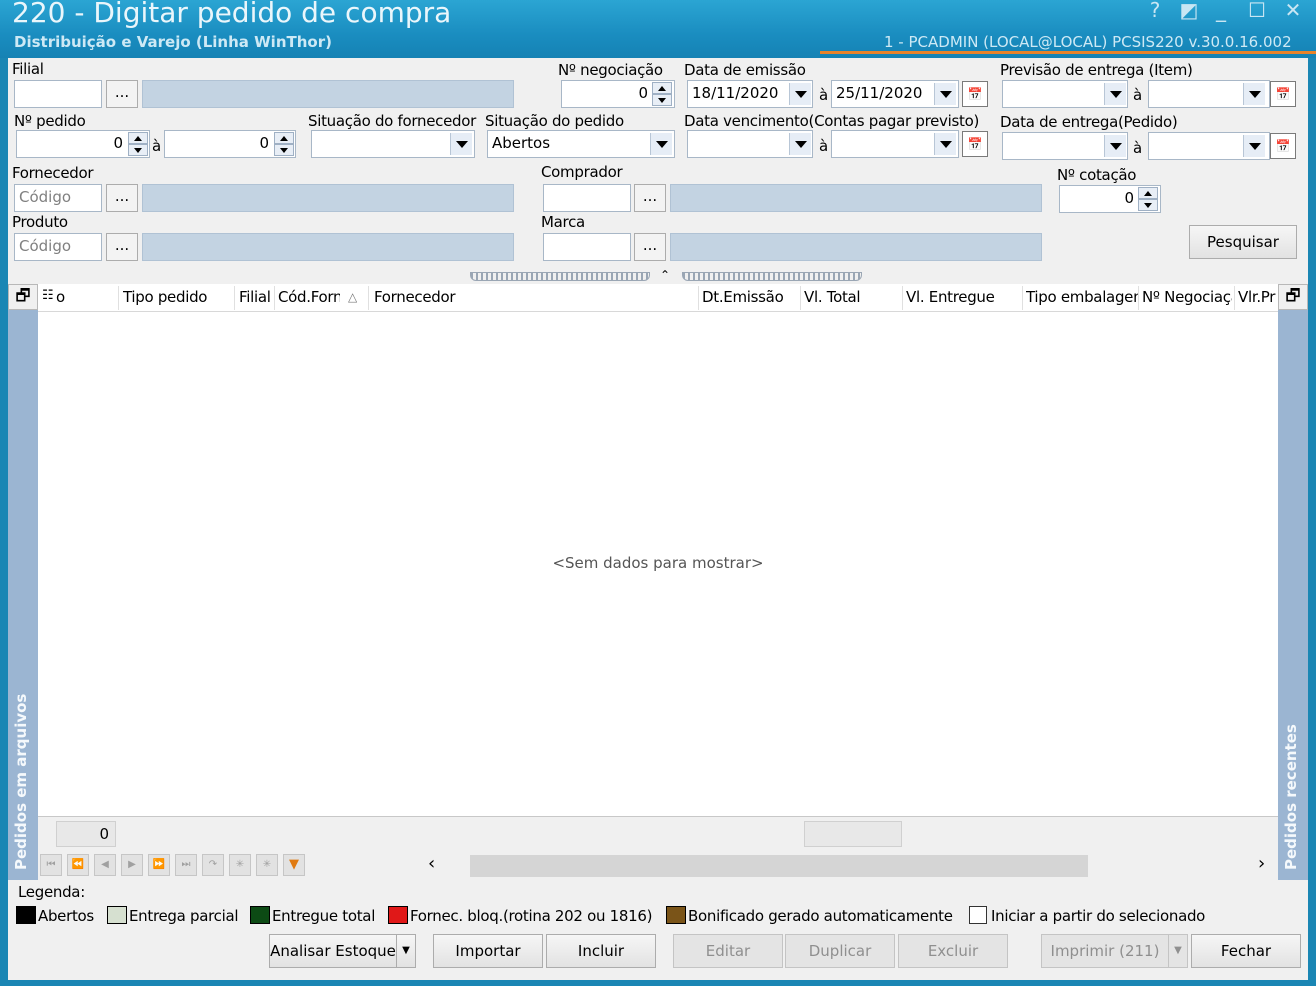 The width and height of the screenshot is (1316, 986). Describe the element at coordinates (138, 144) in the screenshot. I see `pedido-from-spinner` at that location.